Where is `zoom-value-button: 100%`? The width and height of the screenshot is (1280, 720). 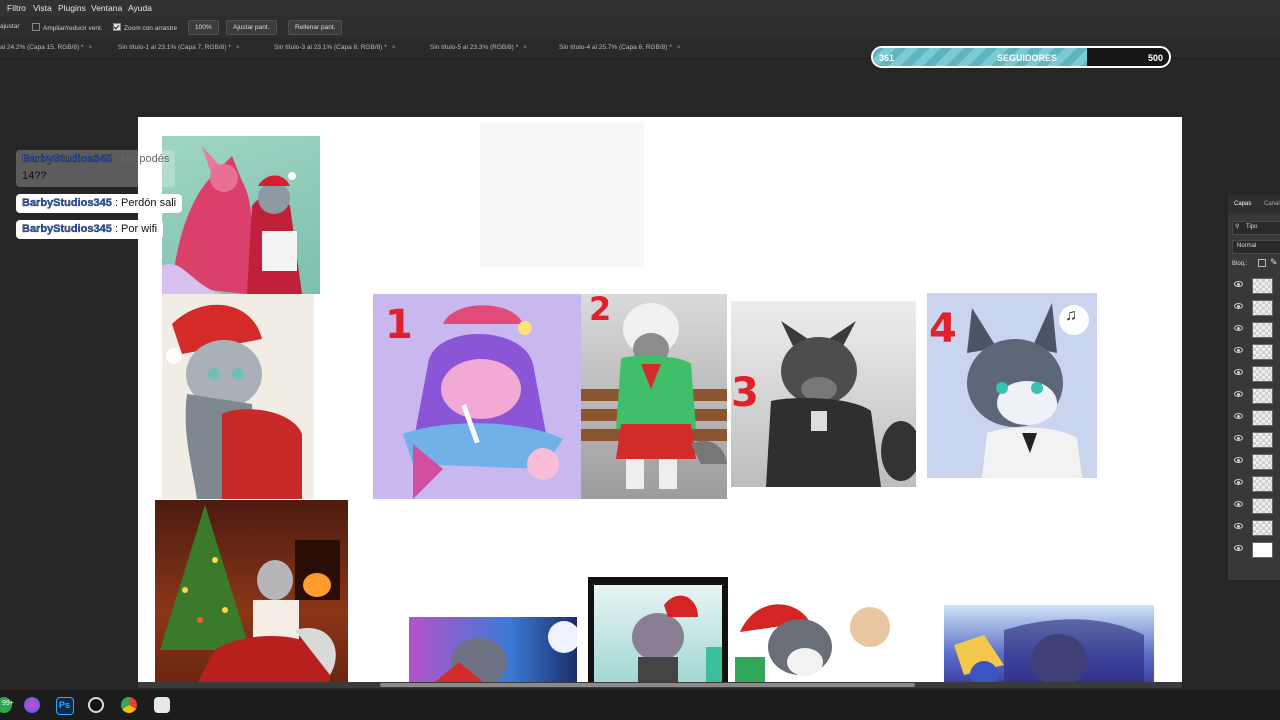
zoom-value-button: 100% is located at coordinates (203, 27).